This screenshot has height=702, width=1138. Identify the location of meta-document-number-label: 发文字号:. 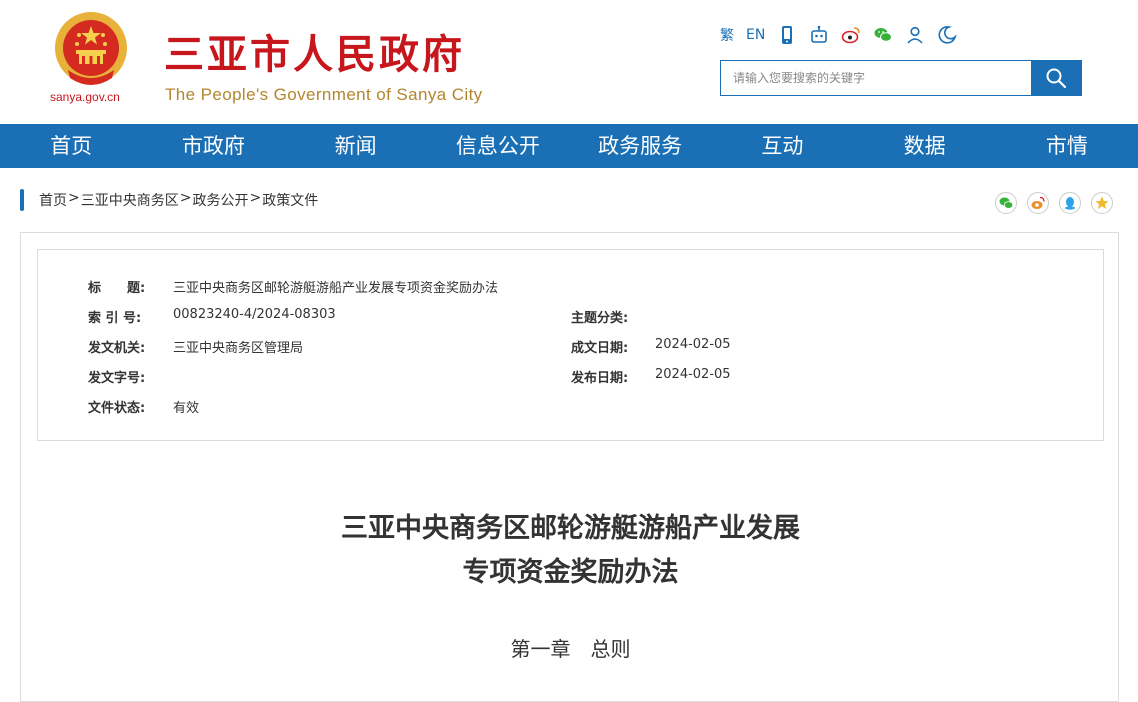
(117, 378).